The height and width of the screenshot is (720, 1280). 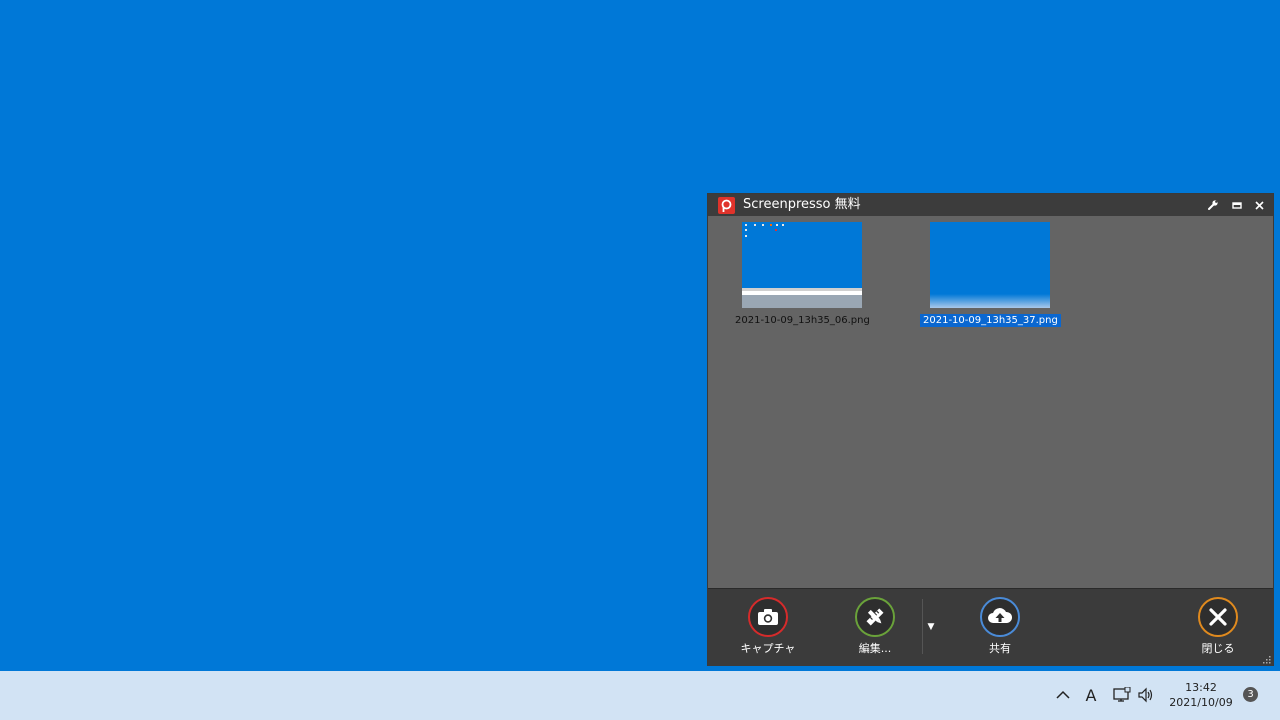 I want to click on clock-time: 13:42, so click(x=1201, y=687).